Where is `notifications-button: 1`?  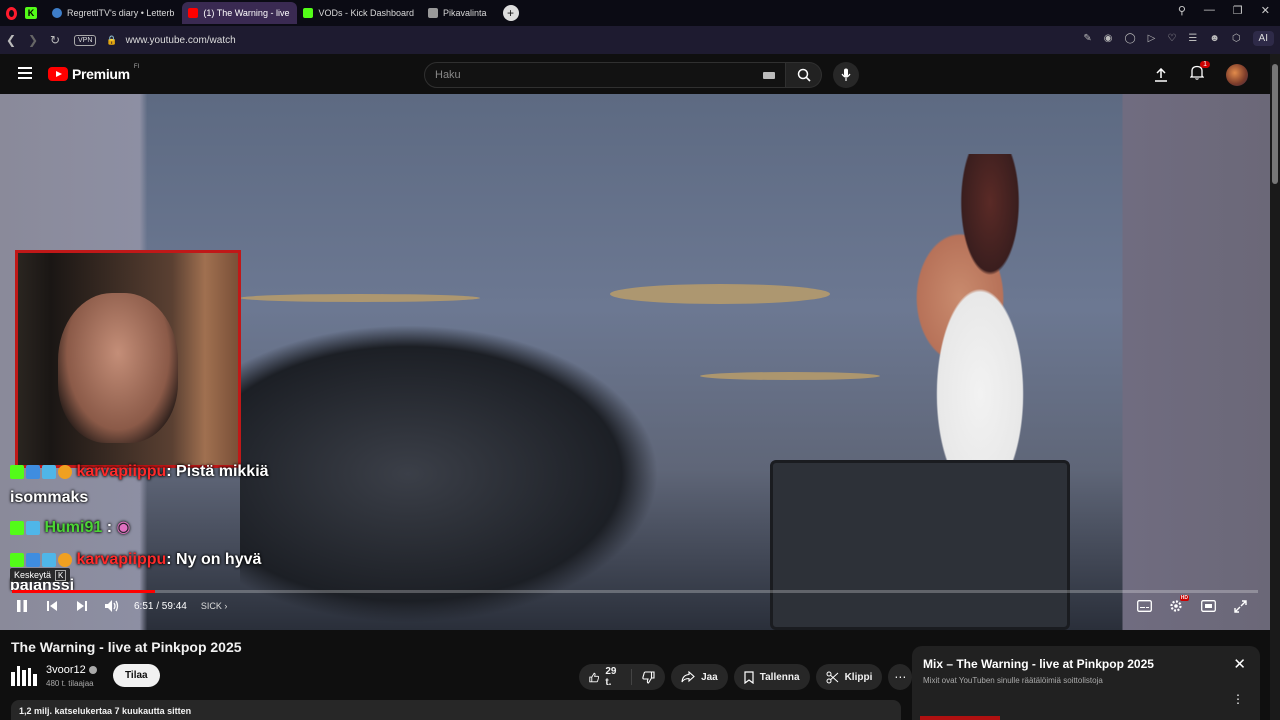 notifications-button: 1 is located at coordinates (1199, 73).